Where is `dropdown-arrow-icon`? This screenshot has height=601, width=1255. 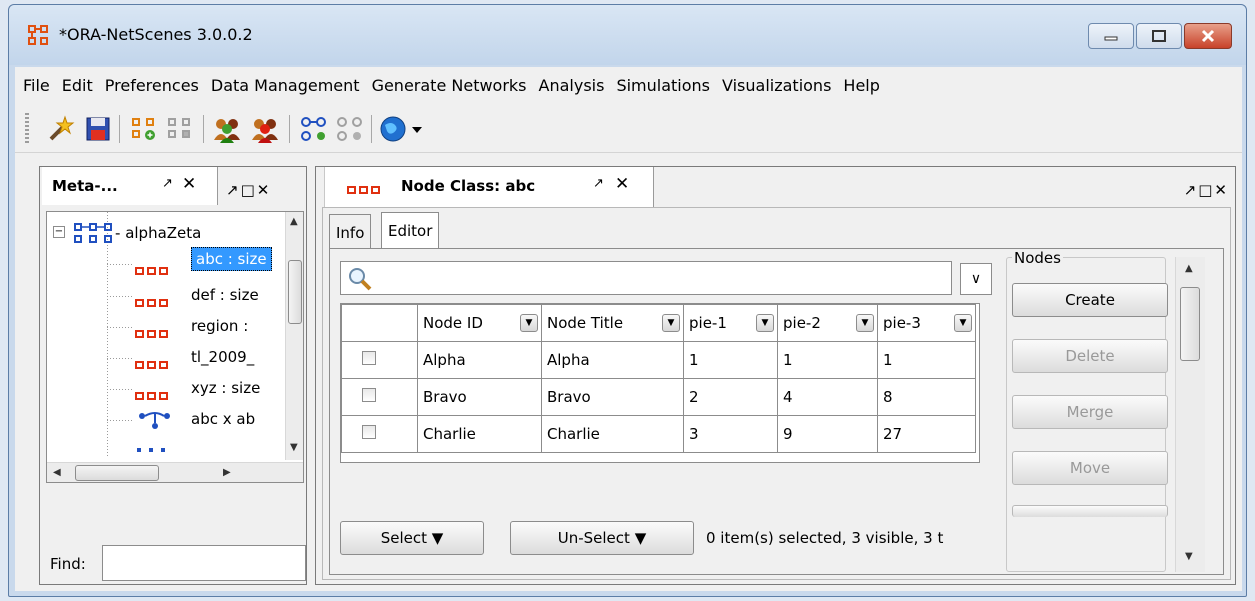 dropdown-arrow-icon is located at coordinates (417, 129).